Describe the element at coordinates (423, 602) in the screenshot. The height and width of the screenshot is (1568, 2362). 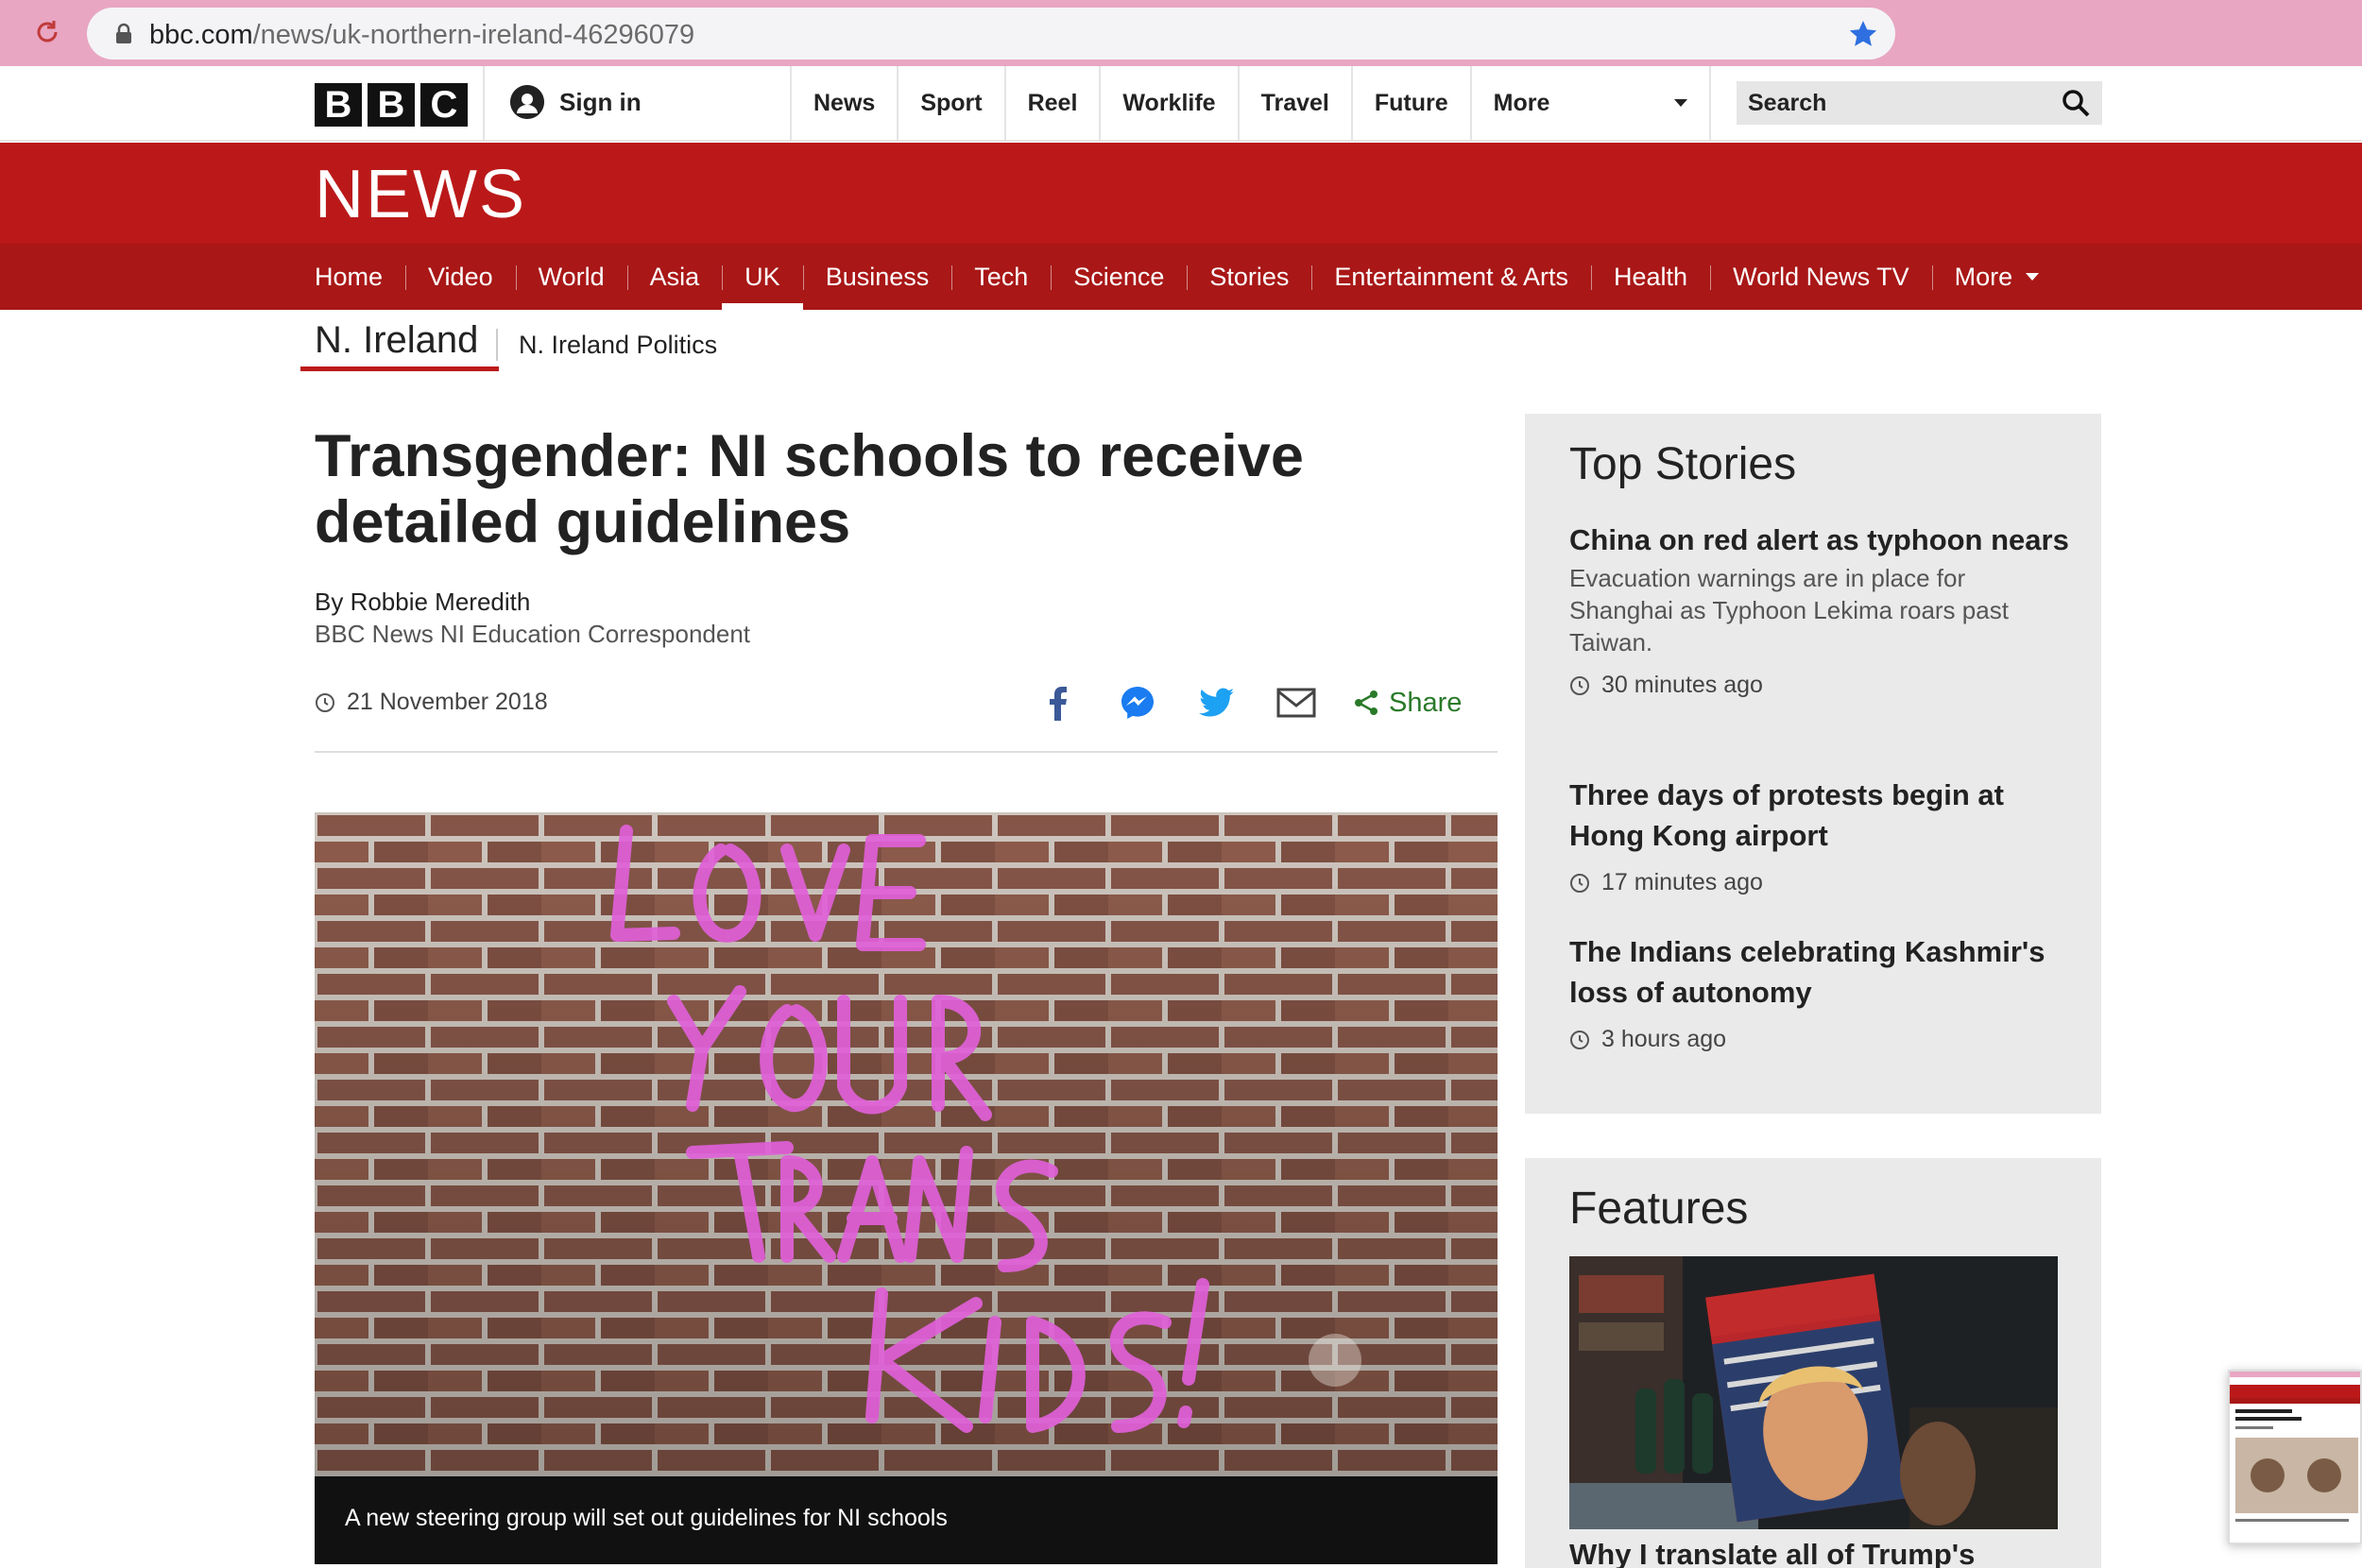
I see `author-name: By Robbie Meredith` at that location.